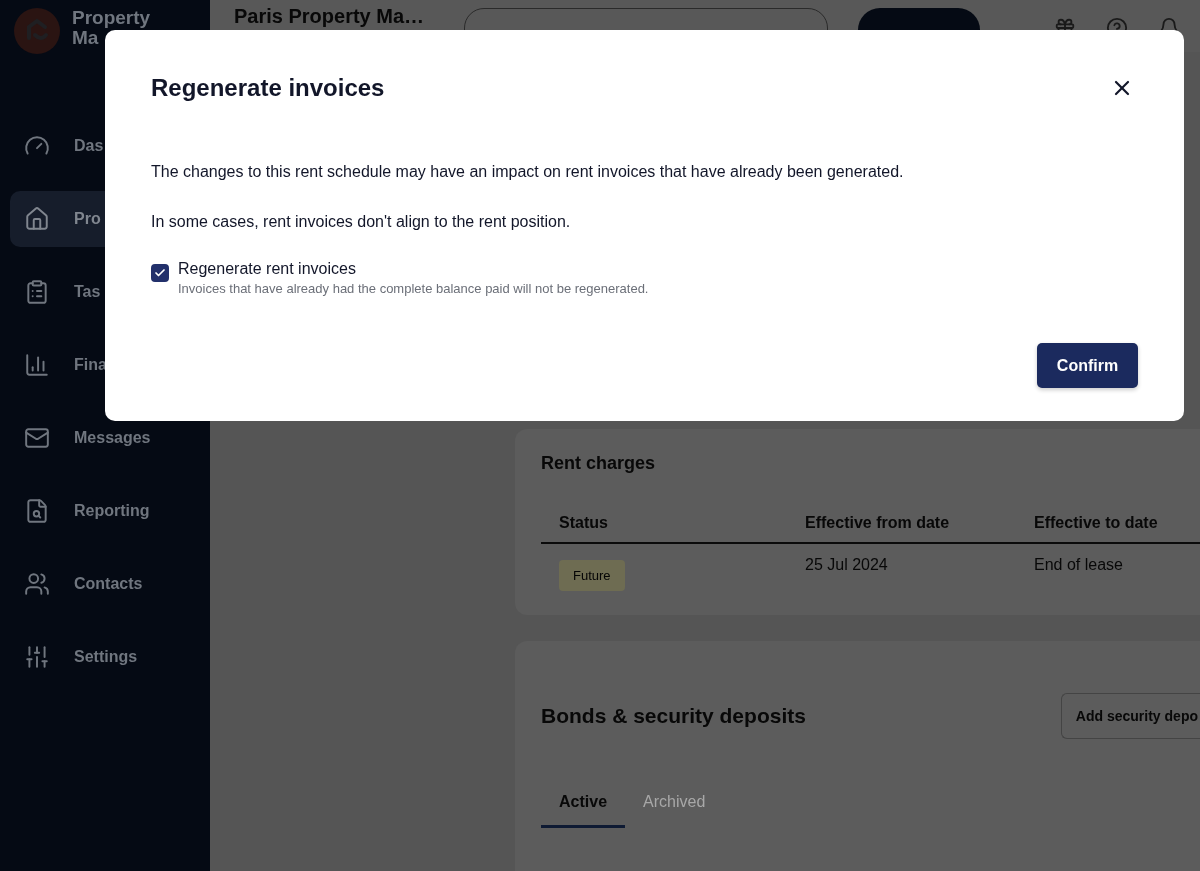 The image size is (1200, 871). What do you see at coordinates (85, 38) in the screenshot?
I see `logo-text: Ma` at bounding box center [85, 38].